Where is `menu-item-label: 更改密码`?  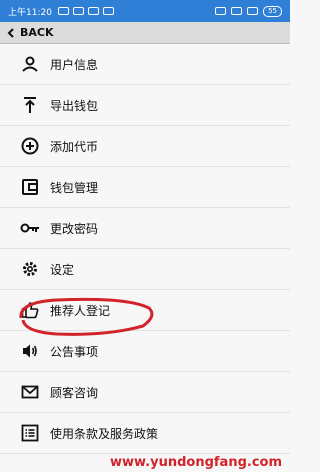 menu-item-label: 更改密码 is located at coordinates (74, 228).